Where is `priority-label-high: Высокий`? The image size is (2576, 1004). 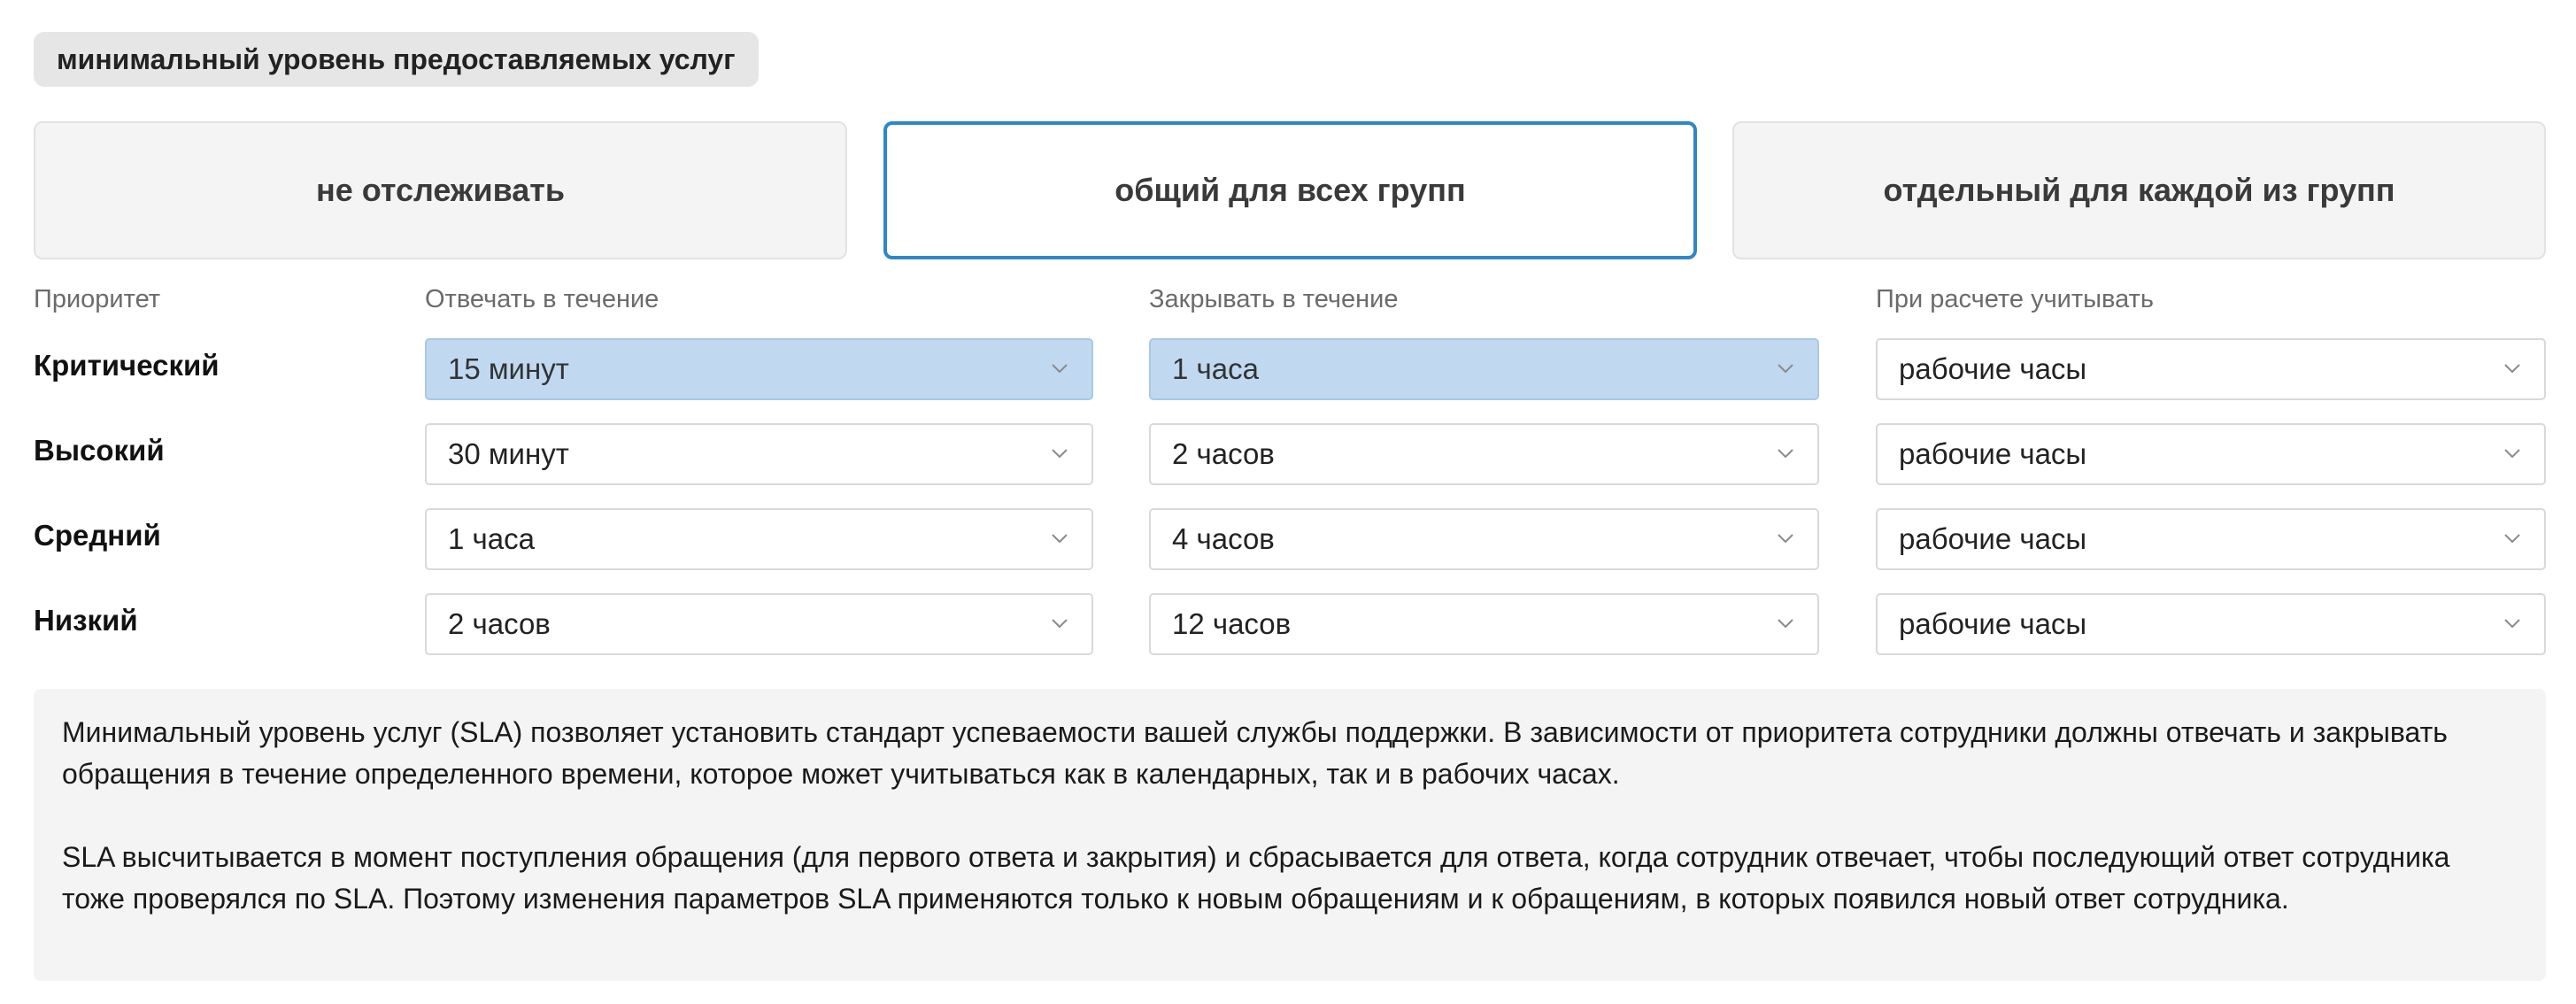
priority-label-high: Высокий is located at coordinates (99, 451).